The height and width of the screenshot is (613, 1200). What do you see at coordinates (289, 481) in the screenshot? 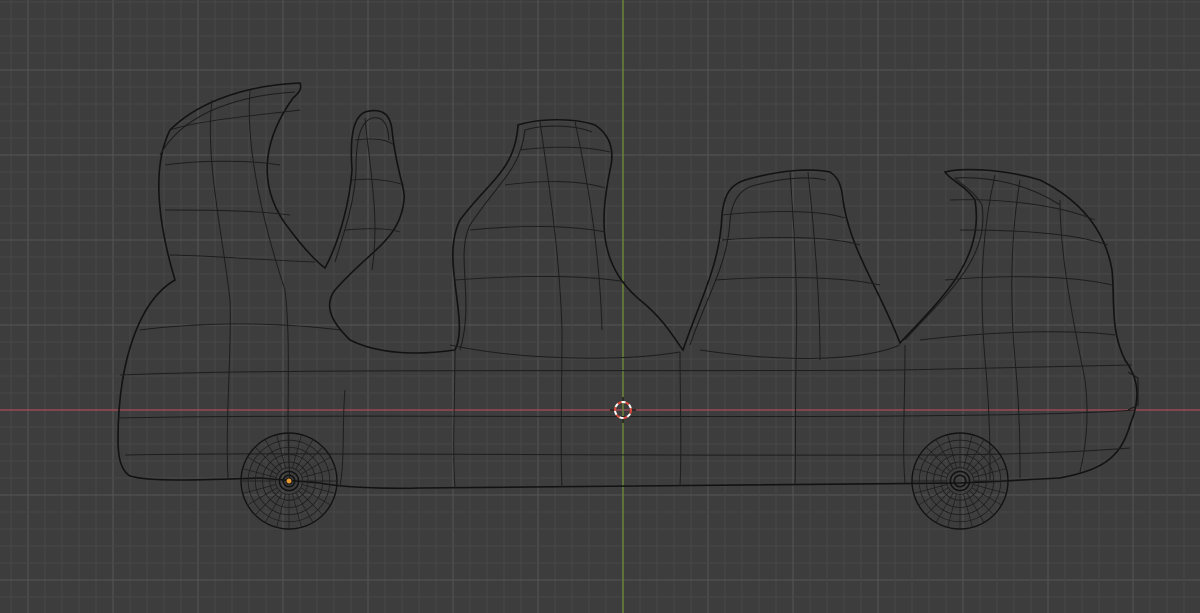
I see `object-origin-icon` at bounding box center [289, 481].